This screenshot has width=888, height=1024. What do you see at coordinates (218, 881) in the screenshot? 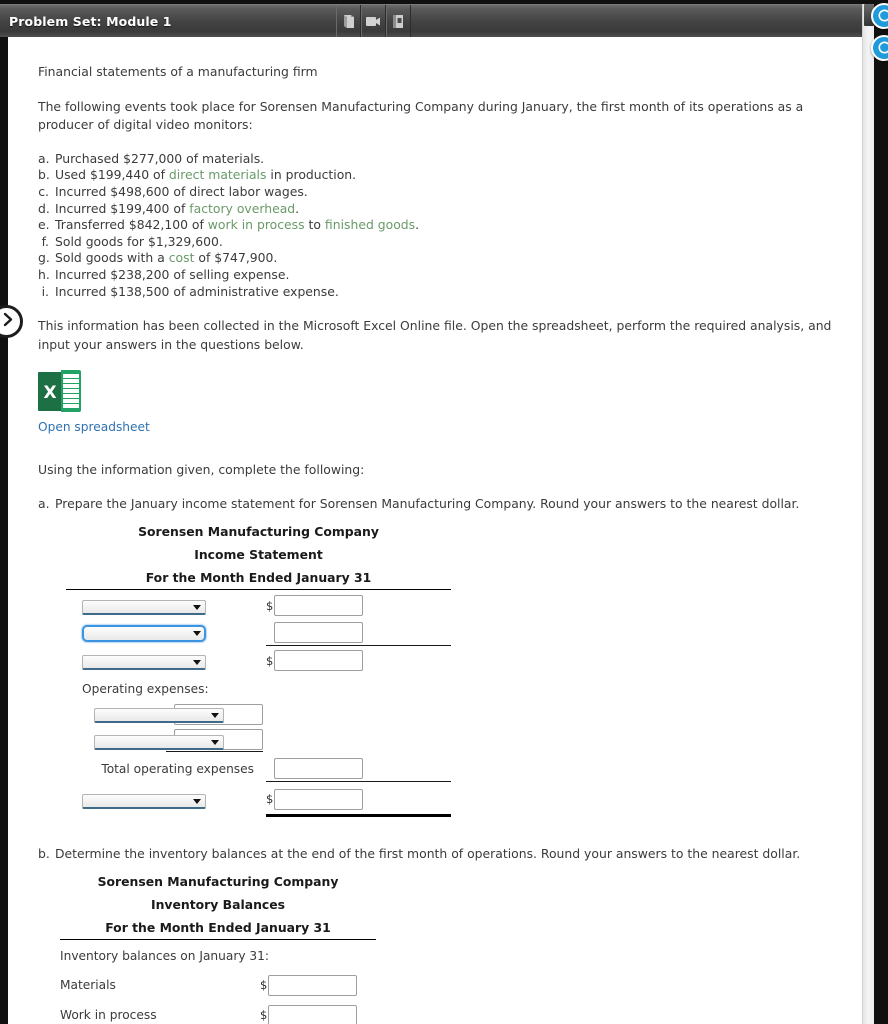
I see `inventory-company: Sorensen Manufacturing Company` at bounding box center [218, 881].